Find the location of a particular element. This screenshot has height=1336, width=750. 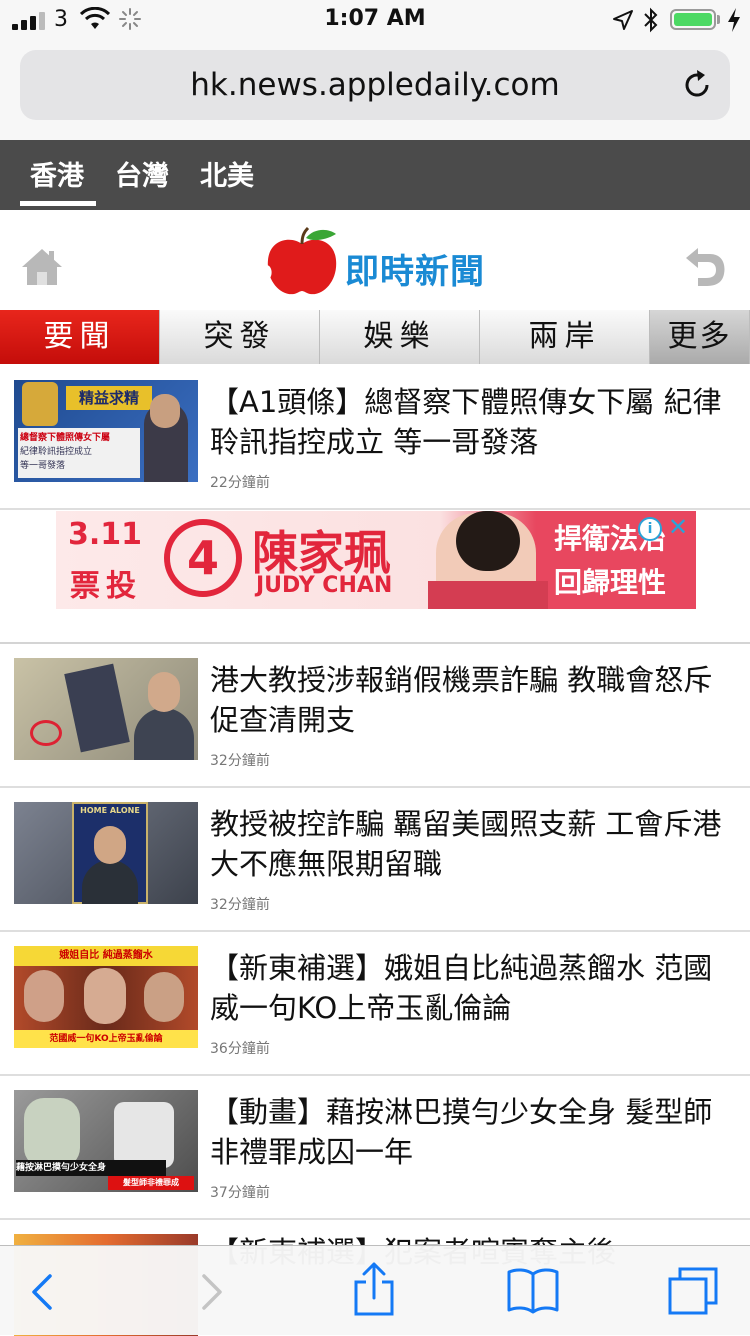

url-text: hk.news.appledaily.com is located at coordinates (375, 85).